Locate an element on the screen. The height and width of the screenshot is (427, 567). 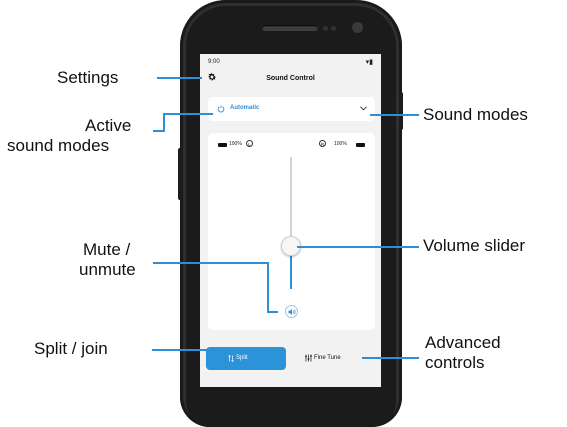
callout-volume-slider: Volume slider is located at coordinates (474, 245).